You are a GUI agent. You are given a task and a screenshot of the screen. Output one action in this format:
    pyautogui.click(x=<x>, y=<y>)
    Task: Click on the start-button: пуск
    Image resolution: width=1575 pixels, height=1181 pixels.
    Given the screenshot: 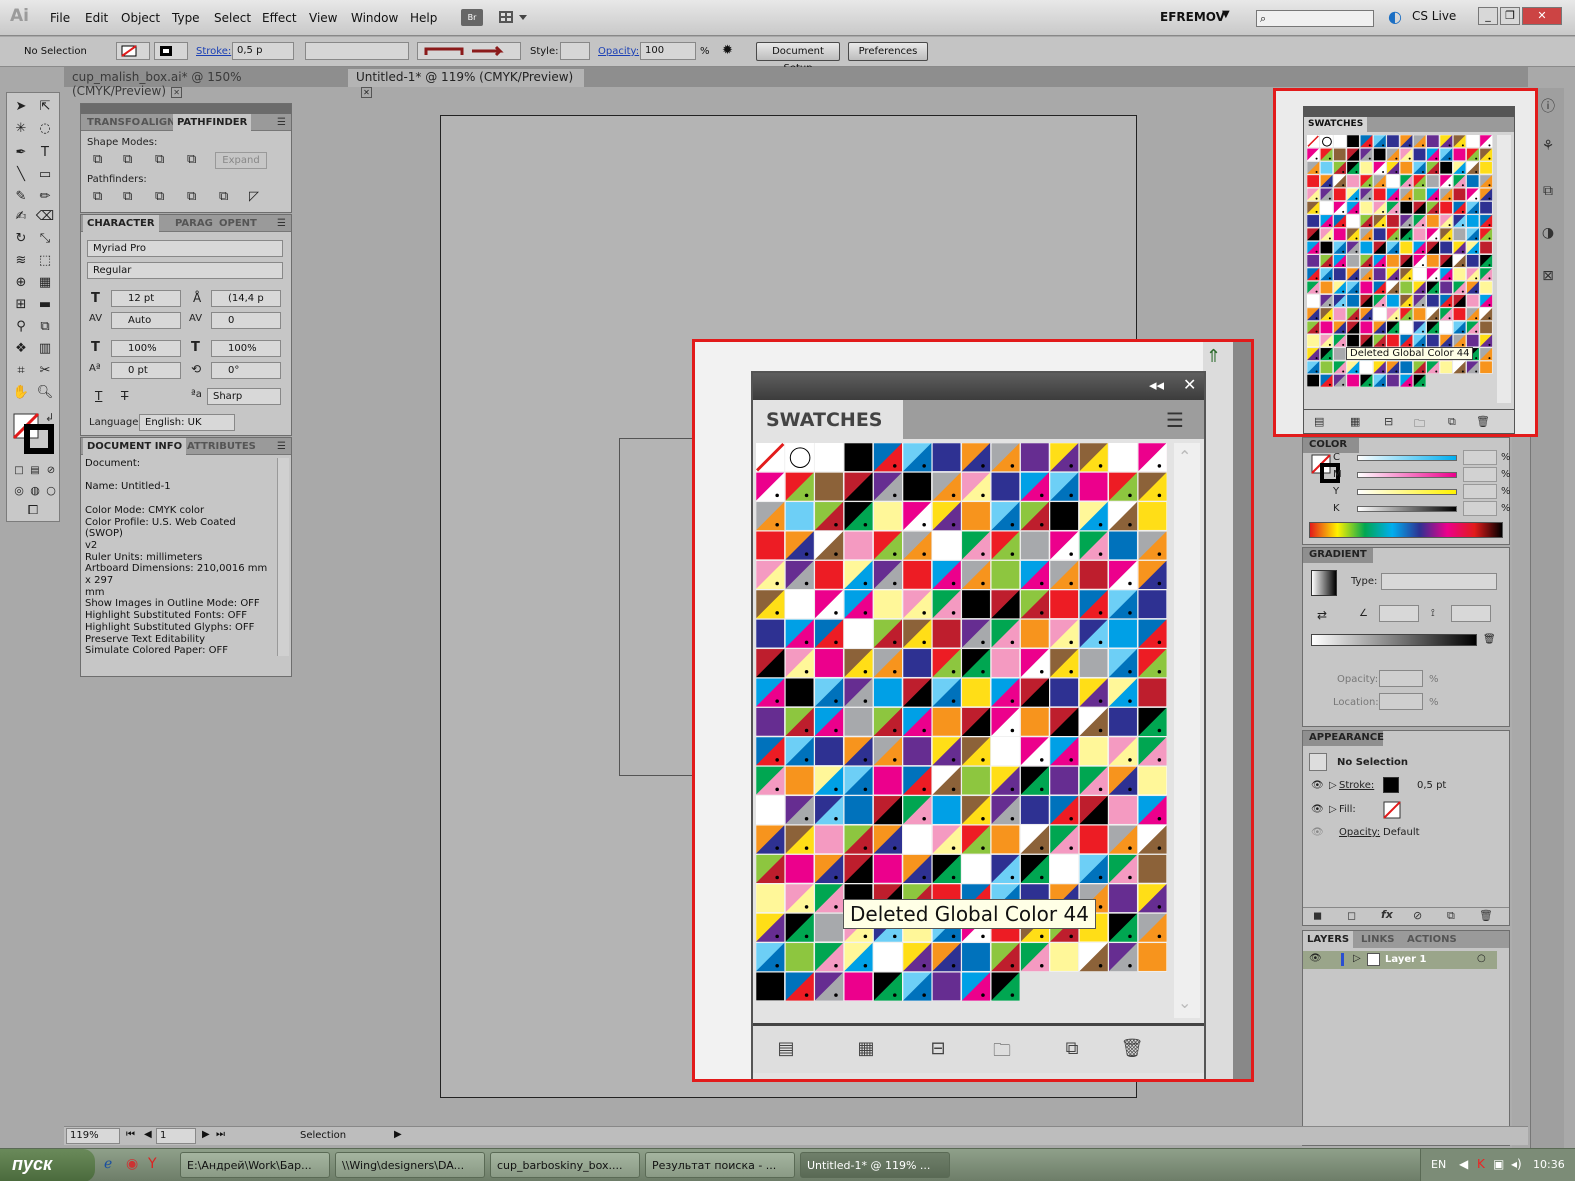 What is the action you would take?
    pyautogui.click(x=47, y=1165)
    